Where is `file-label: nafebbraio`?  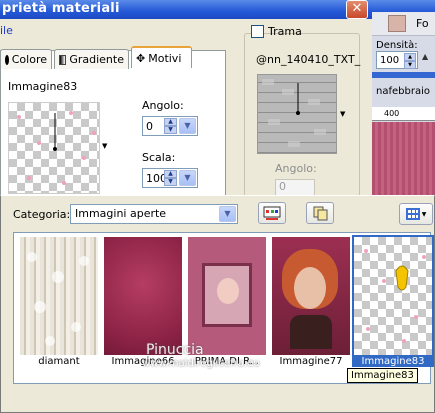
file-label: nafebbraio is located at coordinates (403, 91).